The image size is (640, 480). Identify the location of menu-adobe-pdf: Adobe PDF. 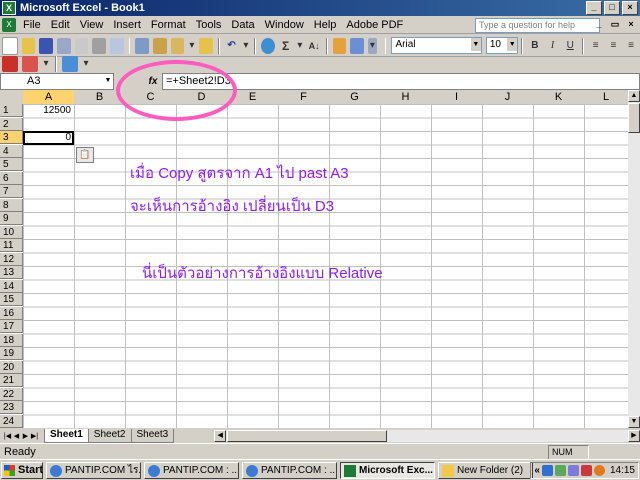
(374, 25).